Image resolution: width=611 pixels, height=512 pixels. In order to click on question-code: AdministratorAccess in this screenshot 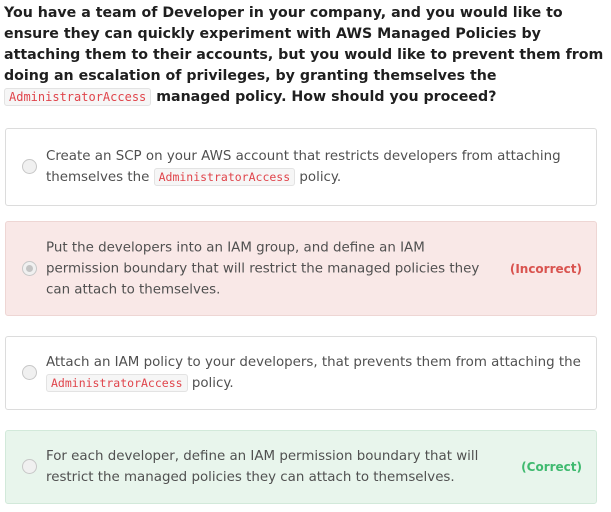, I will do `click(78, 97)`.